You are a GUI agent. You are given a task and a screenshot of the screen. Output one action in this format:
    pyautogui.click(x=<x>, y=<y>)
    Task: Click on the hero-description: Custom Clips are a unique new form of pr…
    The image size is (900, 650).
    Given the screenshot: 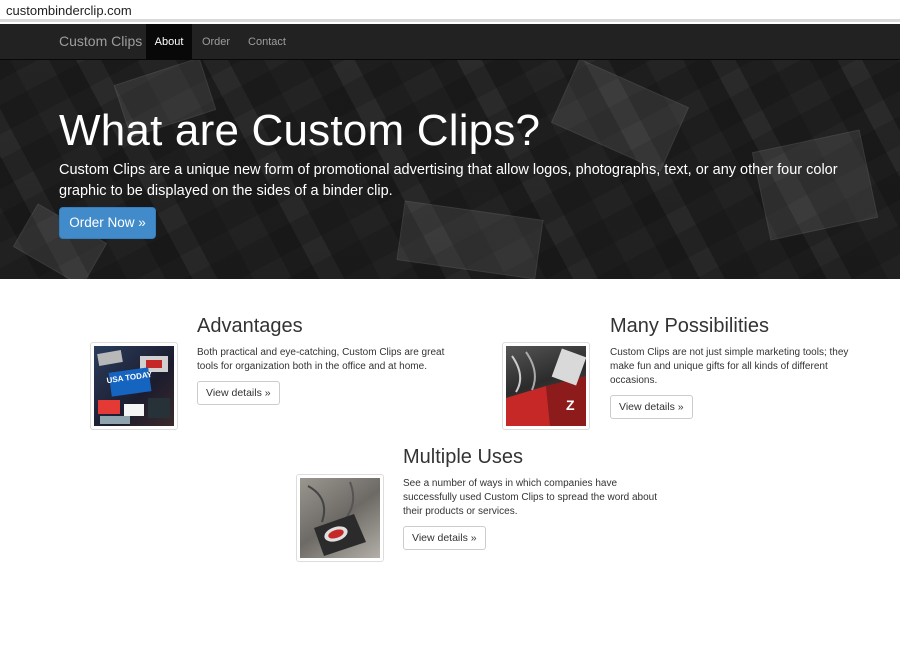 What is the action you would take?
    pyautogui.click(x=448, y=180)
    